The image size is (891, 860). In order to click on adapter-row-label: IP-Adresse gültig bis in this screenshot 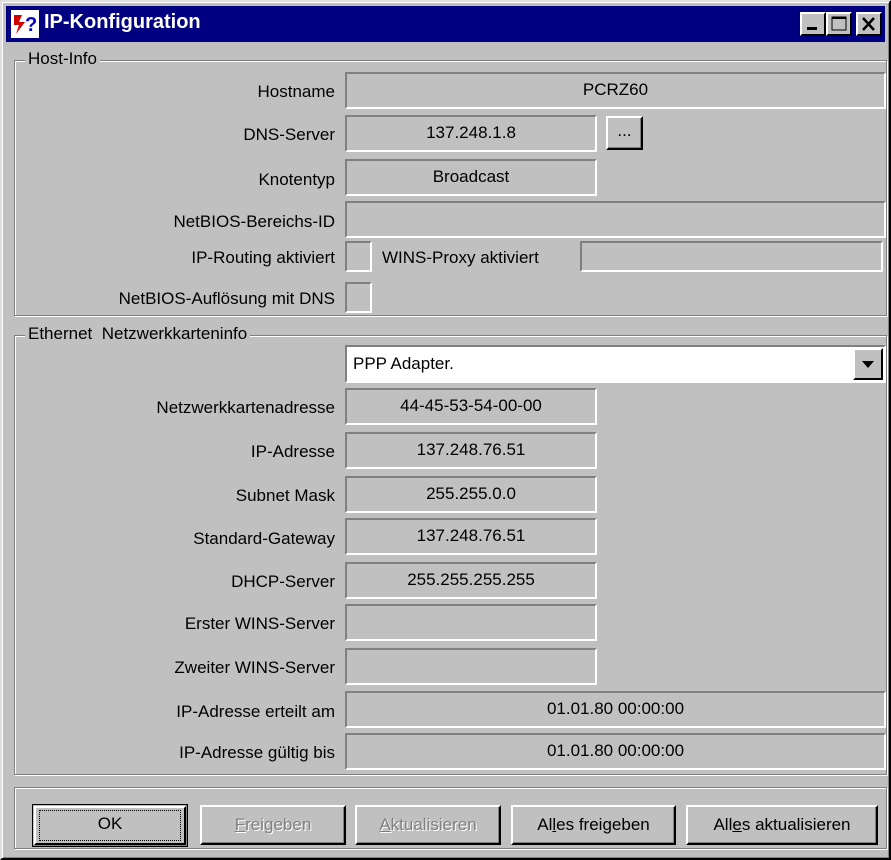, I will do `click(257, 752)`.